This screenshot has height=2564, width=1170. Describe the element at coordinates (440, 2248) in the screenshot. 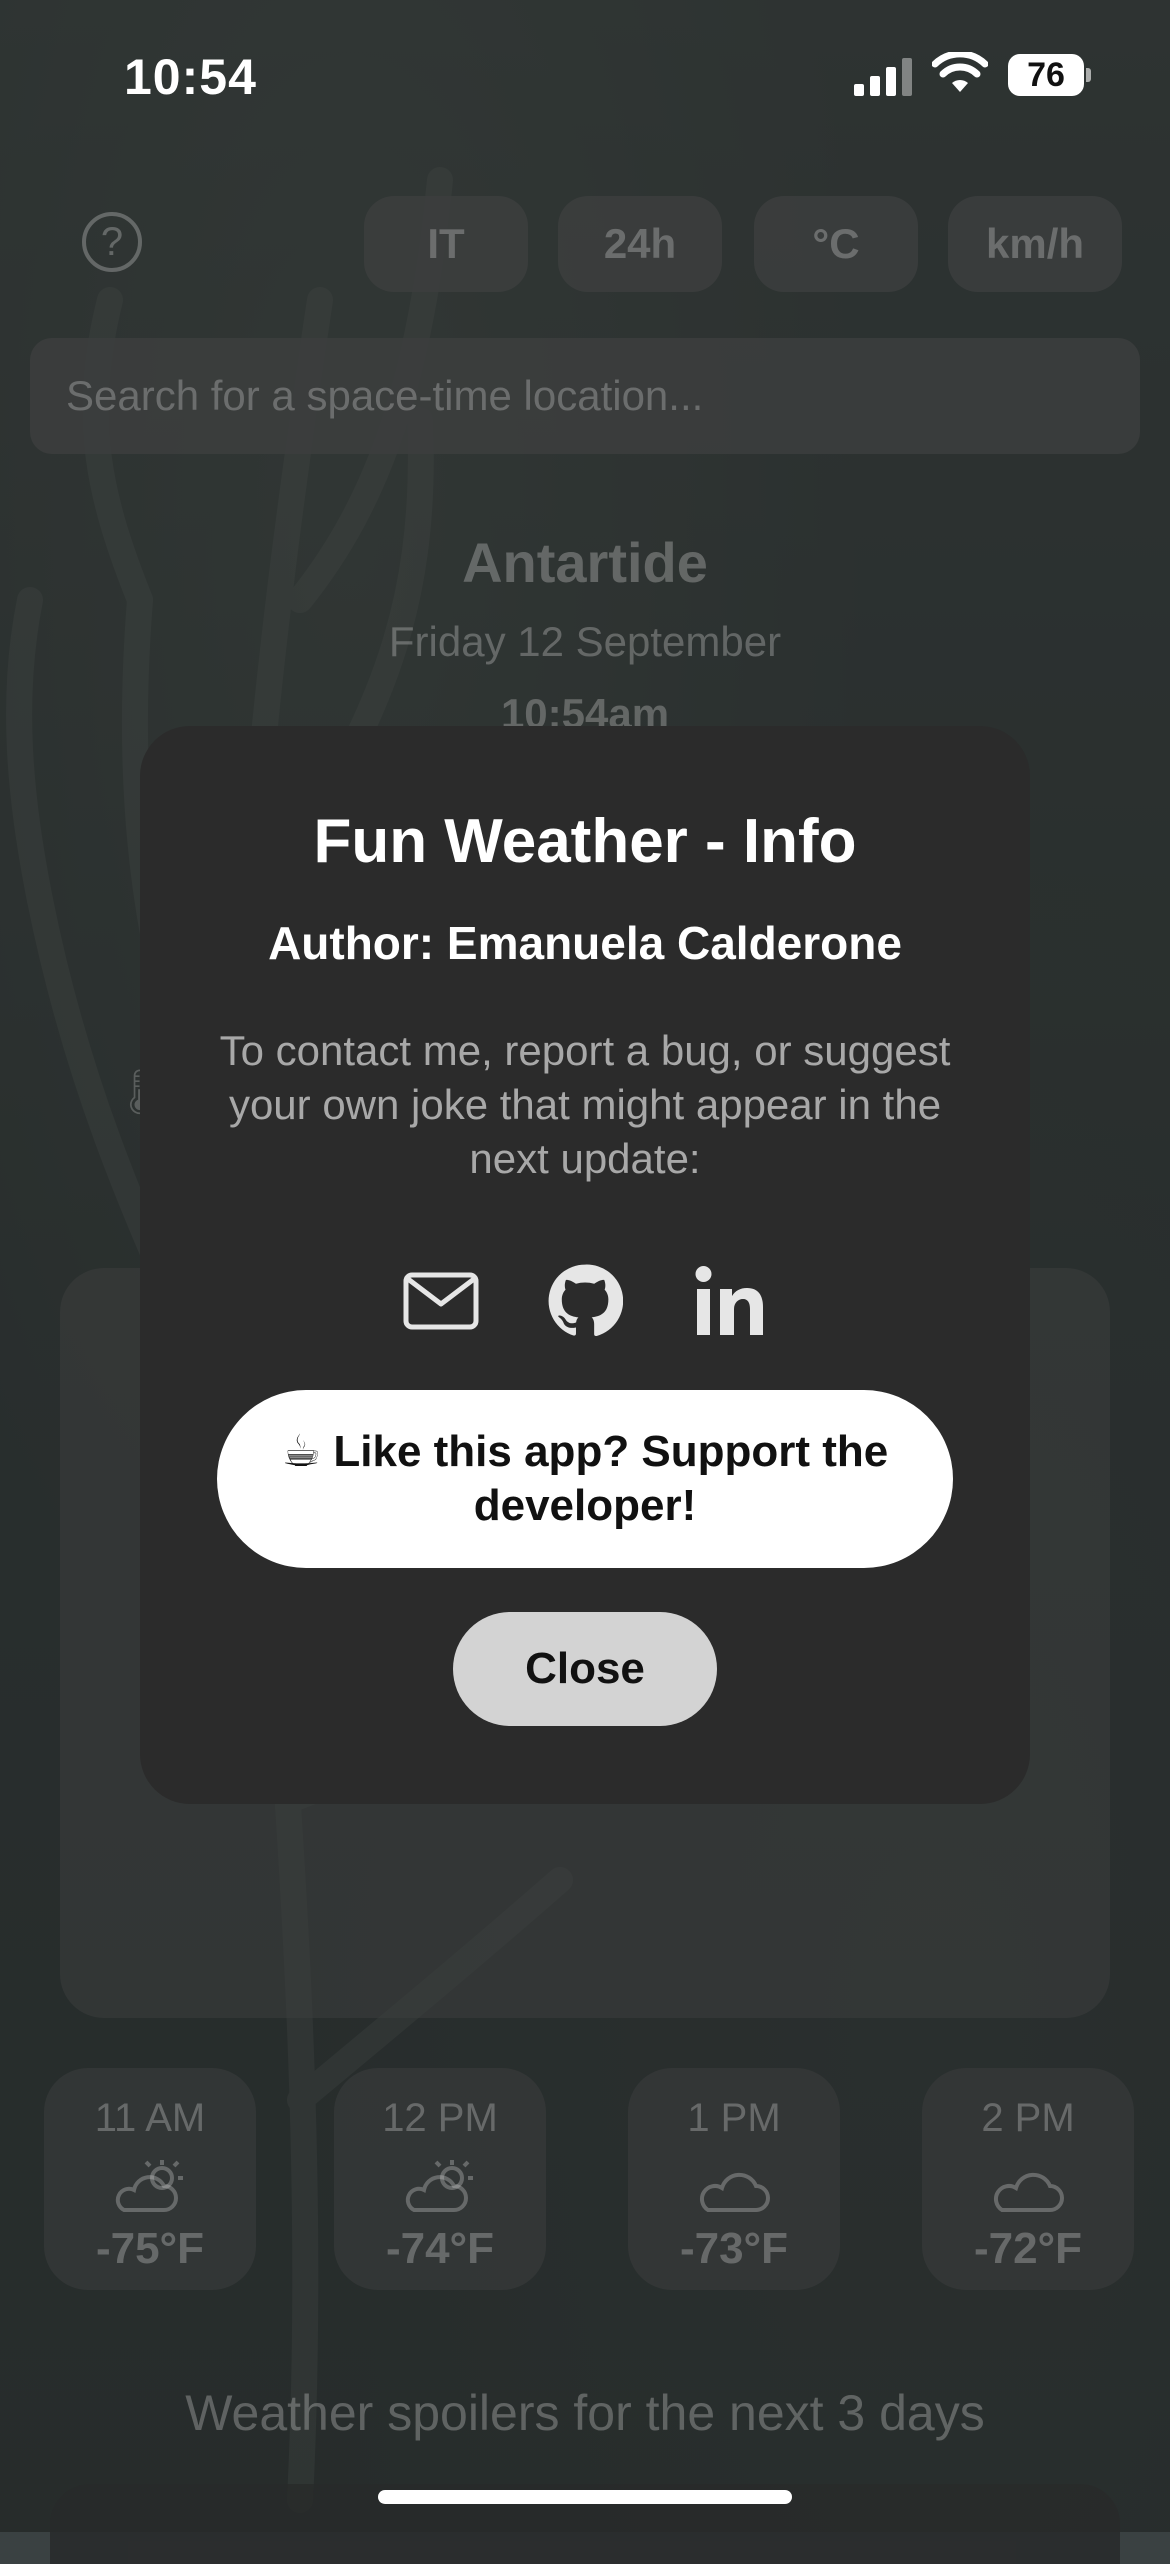

I see `hour-temp: -74°F` at that location.